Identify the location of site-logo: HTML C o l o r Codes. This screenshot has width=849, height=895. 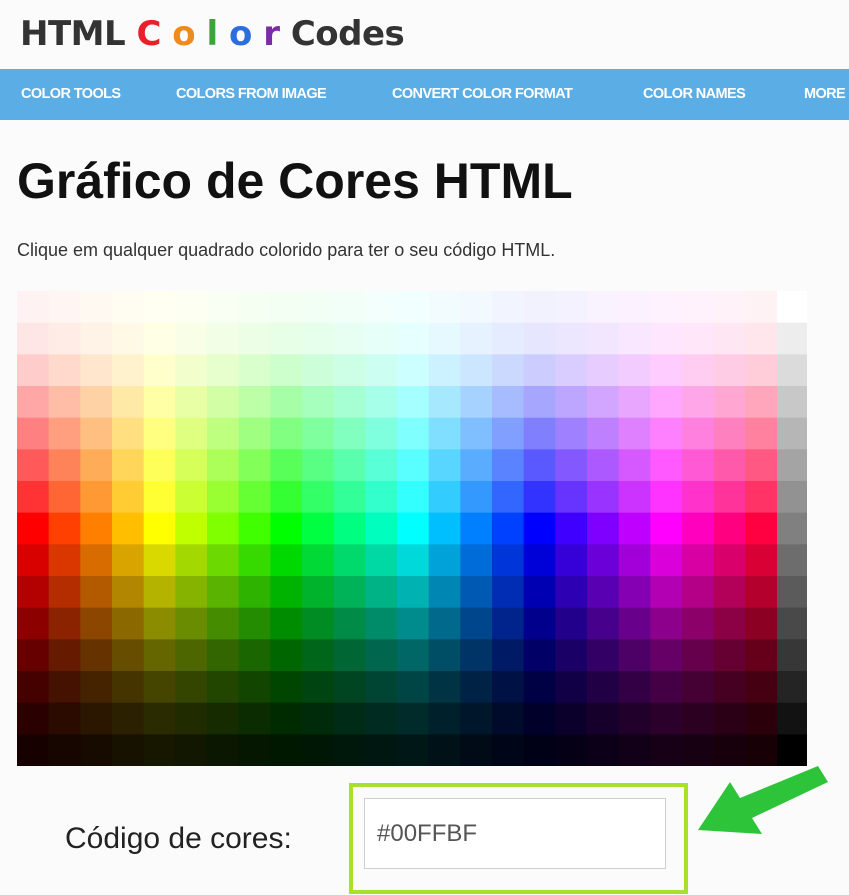
(212, 34).